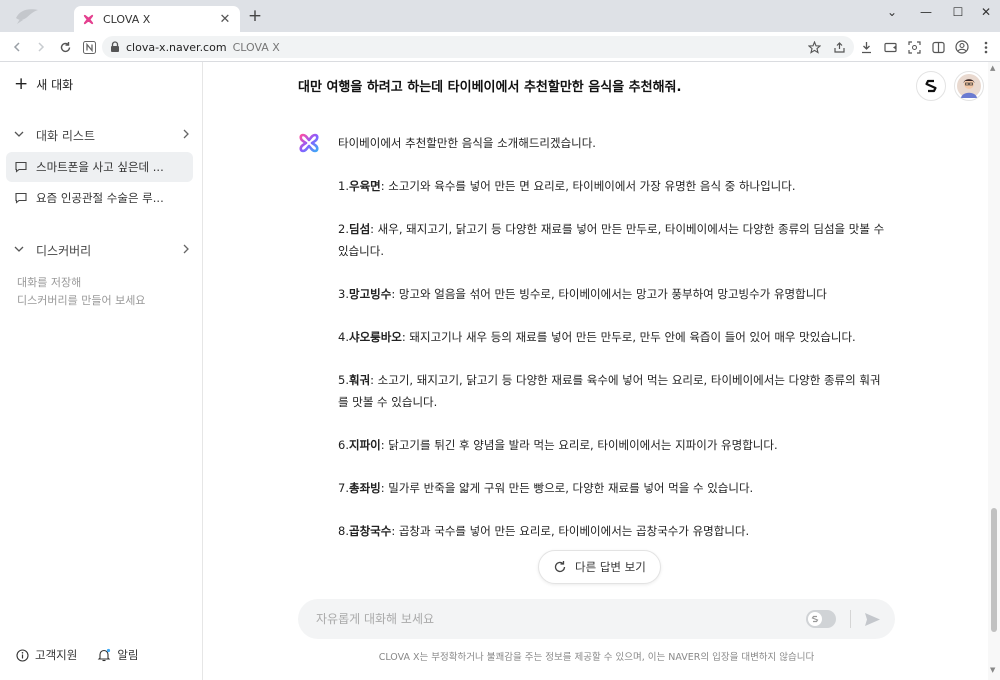  What do you see at coordinates (938, 47) in the screenshot?
I see `side-panel-icon` at bounding box center [938, 47].